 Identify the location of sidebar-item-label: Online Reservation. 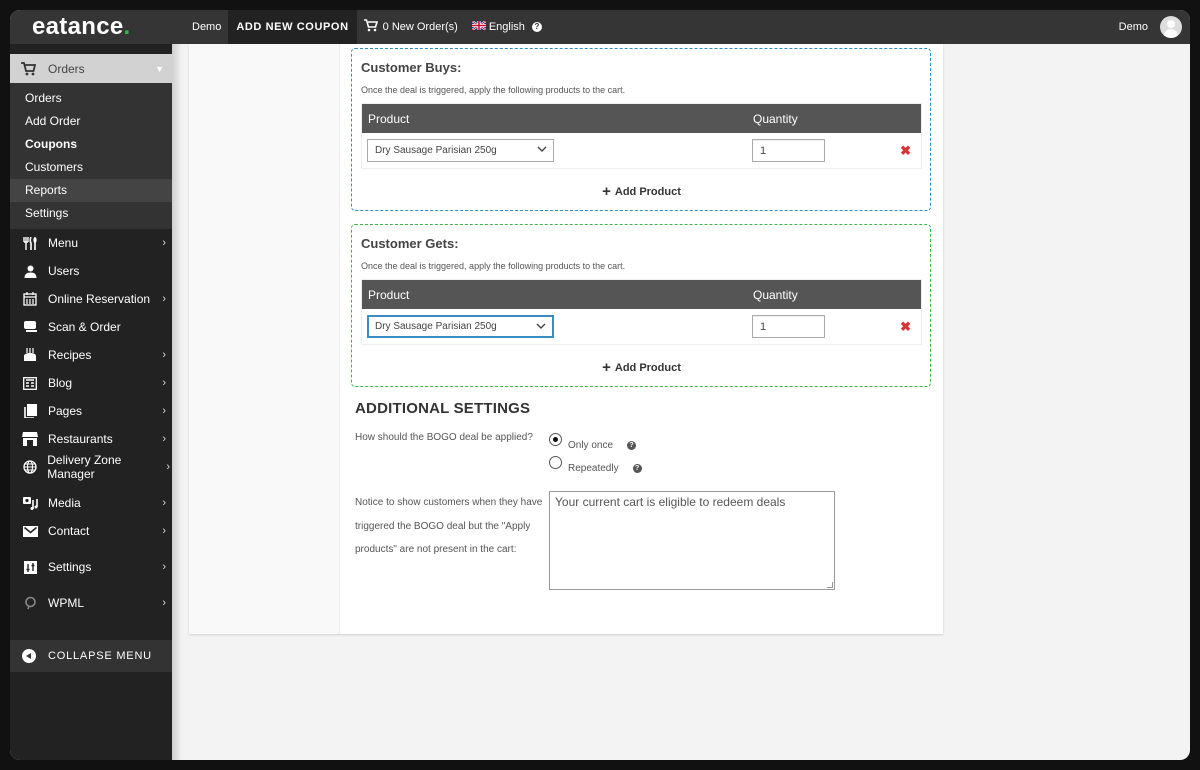
(99, 299).